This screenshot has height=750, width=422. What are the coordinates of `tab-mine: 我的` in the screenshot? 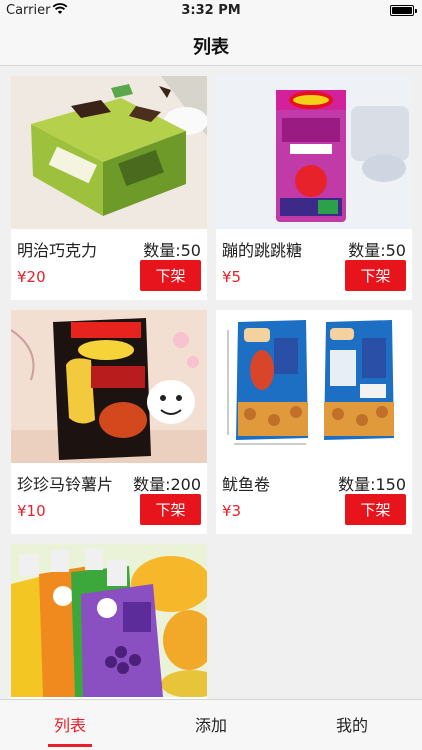 It's located at (352, 724).